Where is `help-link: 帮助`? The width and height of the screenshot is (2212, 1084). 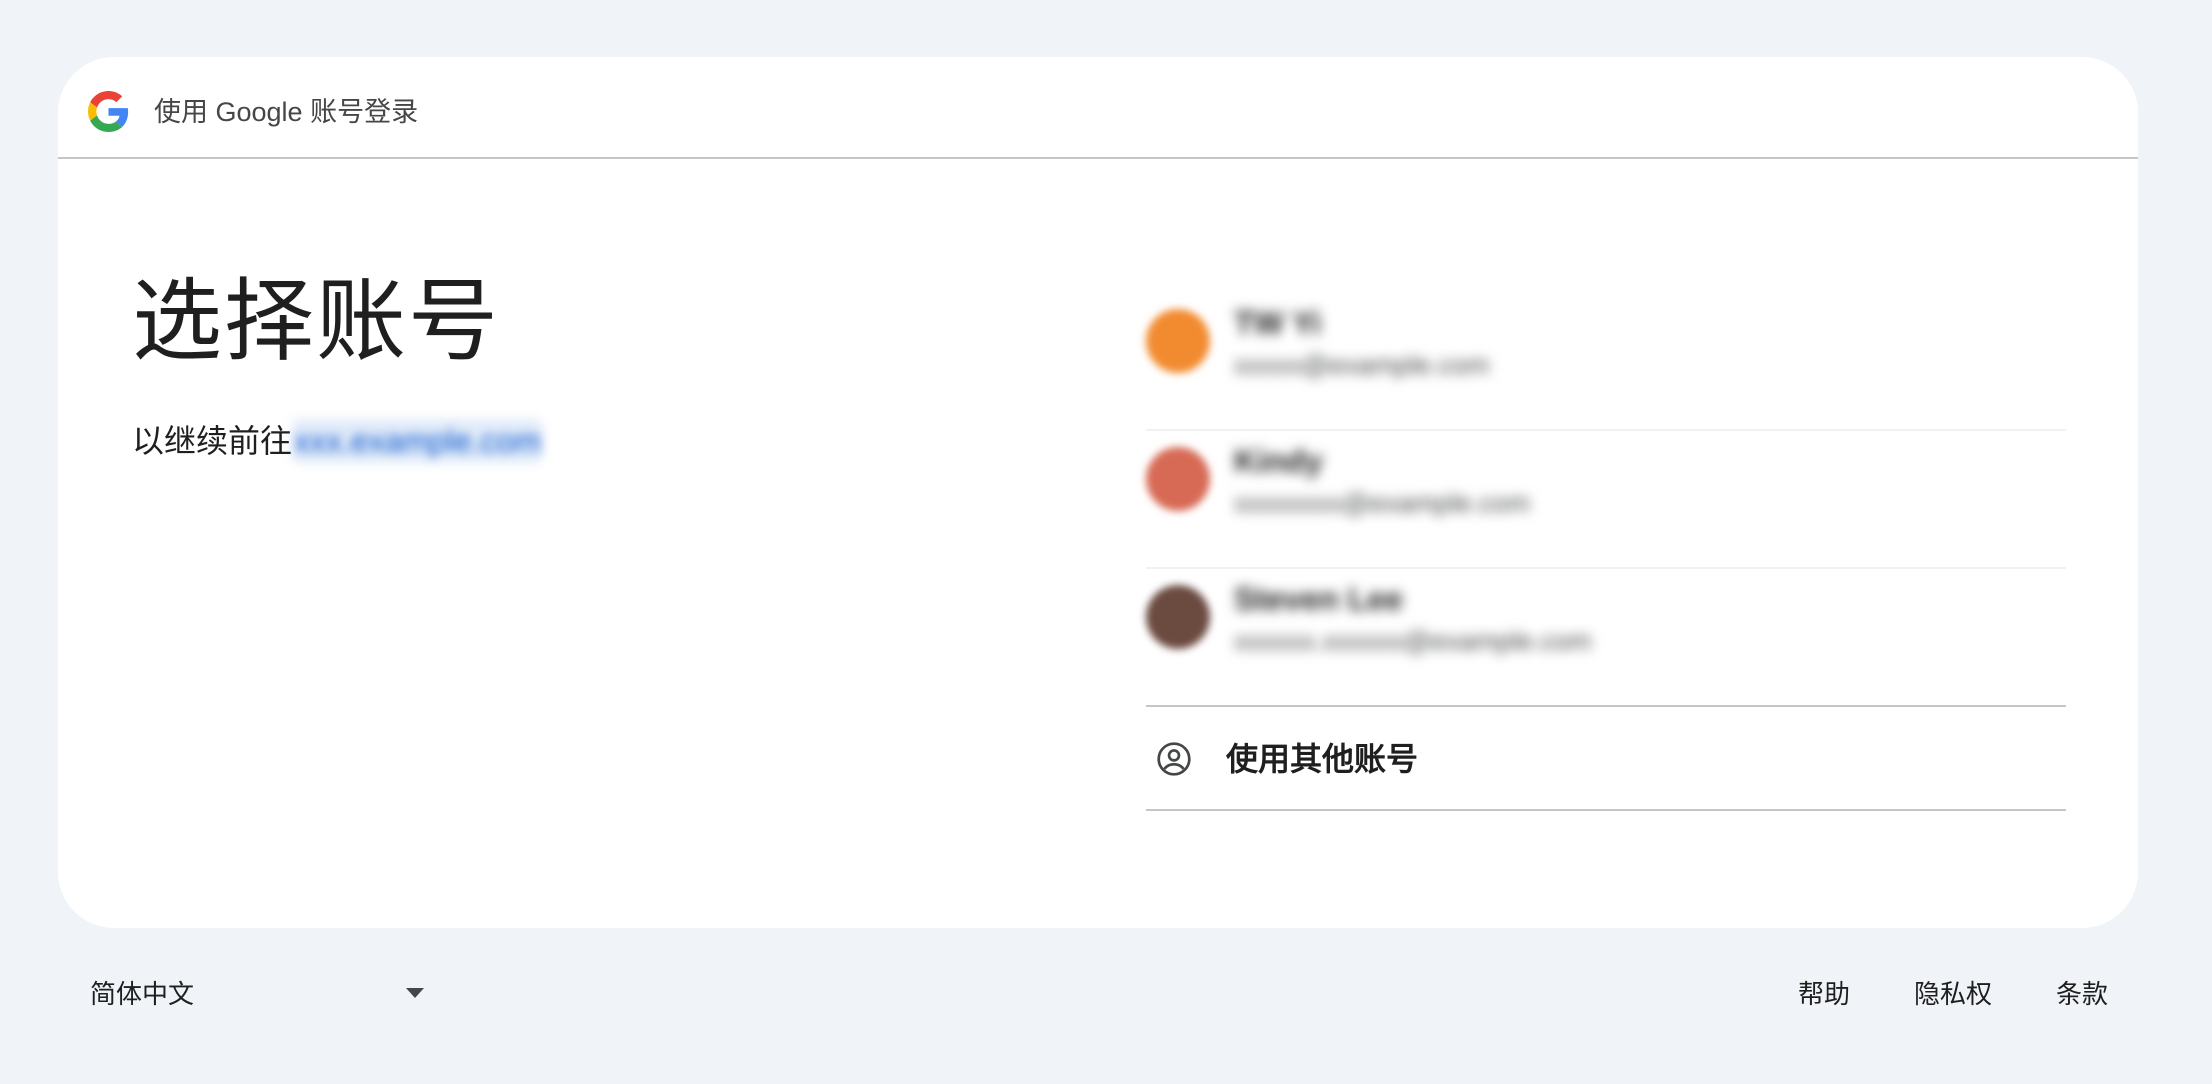 help-link: 帮助 is located at coordinates (1824, 994).